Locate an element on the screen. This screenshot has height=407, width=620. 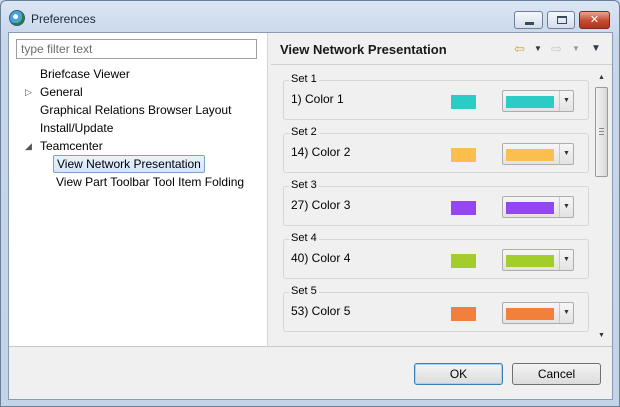
color-set-group: Set 1 1) Color 1 ▼ is located at coordinates (436, 96).